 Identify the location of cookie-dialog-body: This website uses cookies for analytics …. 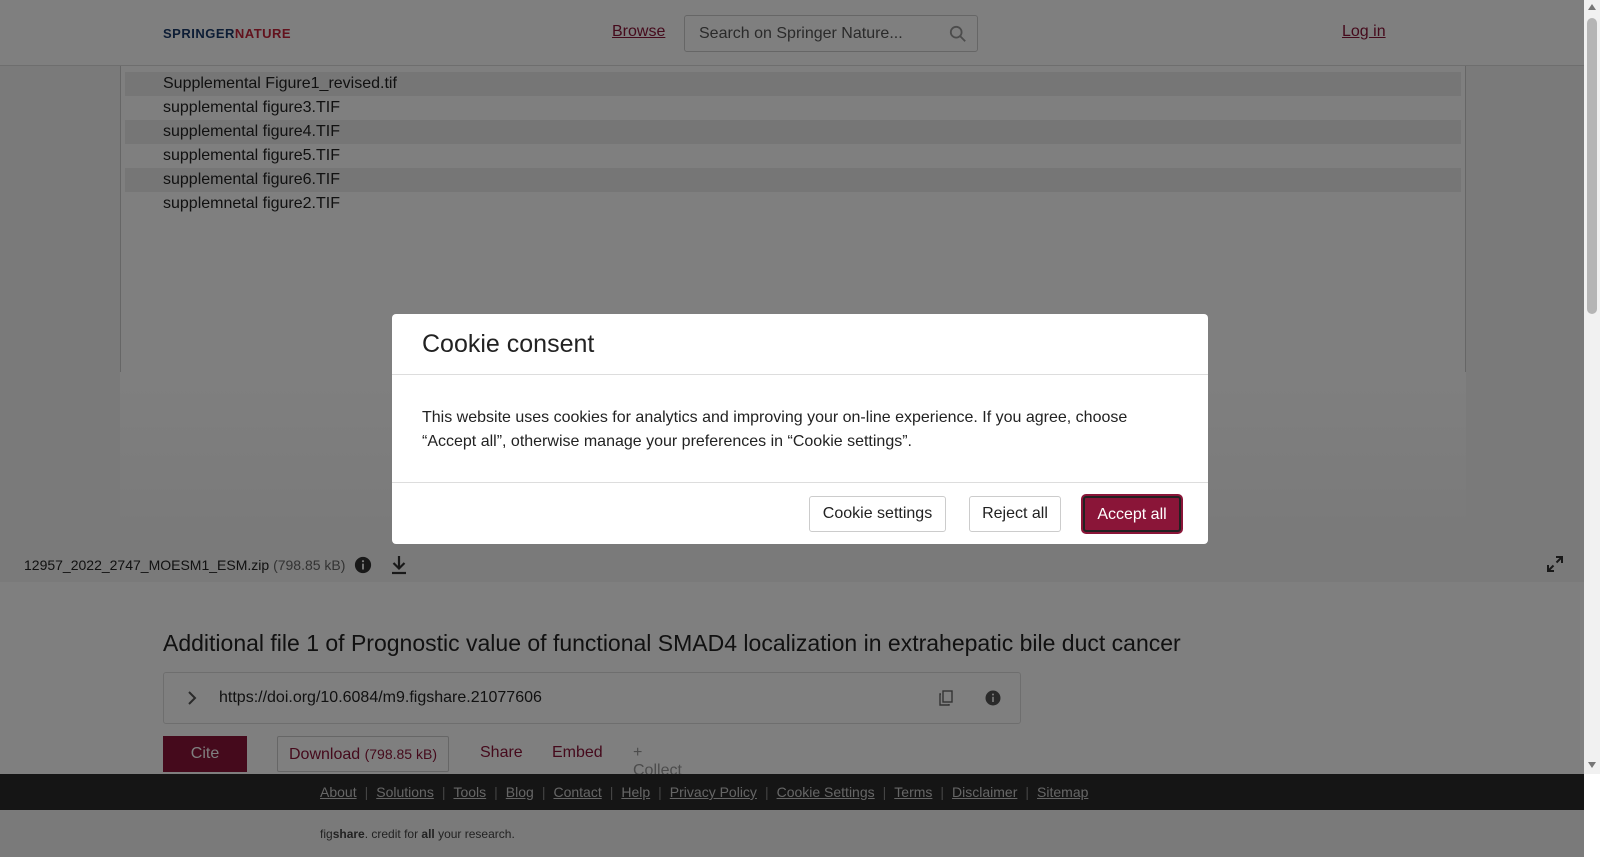
(775, 429).